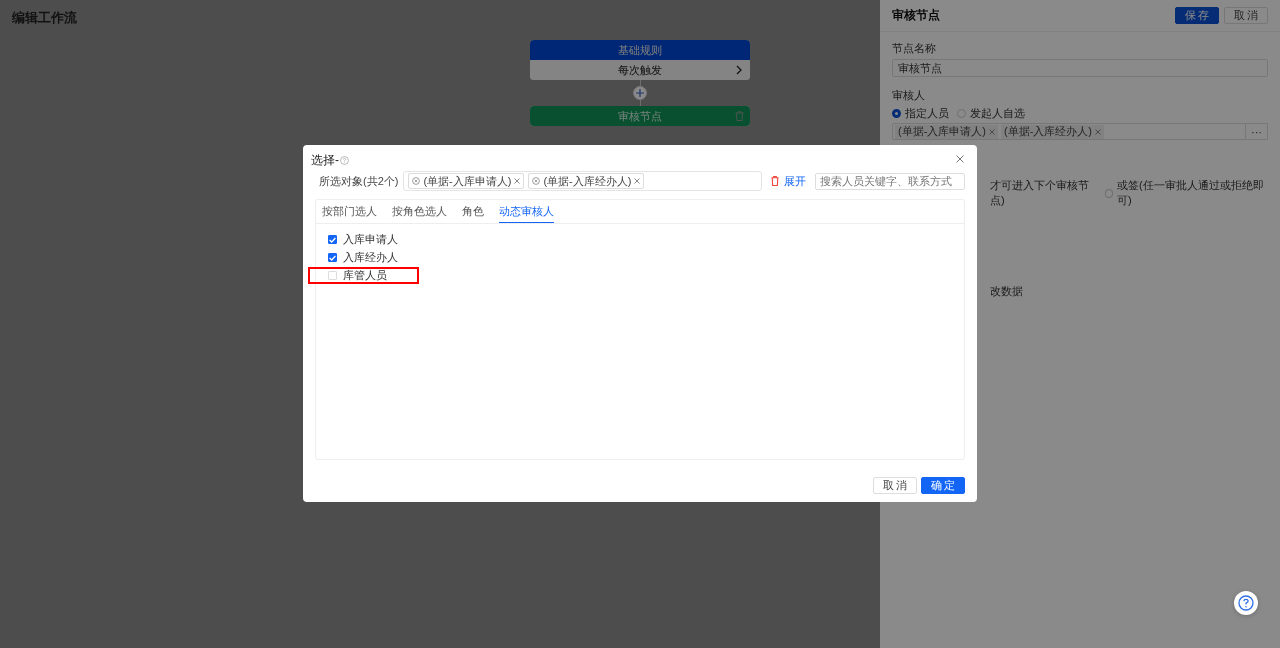  I want to click on checkbox-option: 入库申请人, so click(363, 239).